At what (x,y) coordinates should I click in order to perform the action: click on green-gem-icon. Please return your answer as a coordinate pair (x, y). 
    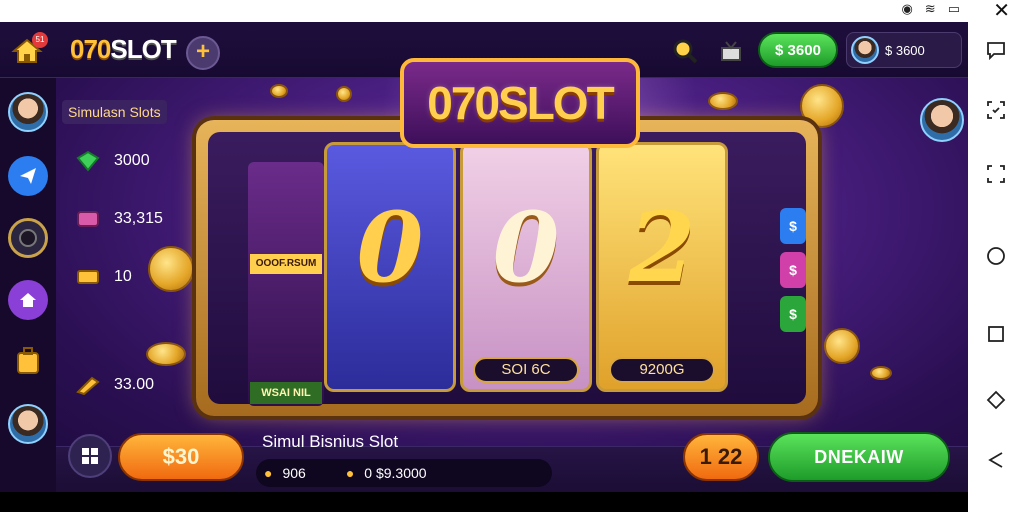
    Looking at the image, I should click on (88, 161).